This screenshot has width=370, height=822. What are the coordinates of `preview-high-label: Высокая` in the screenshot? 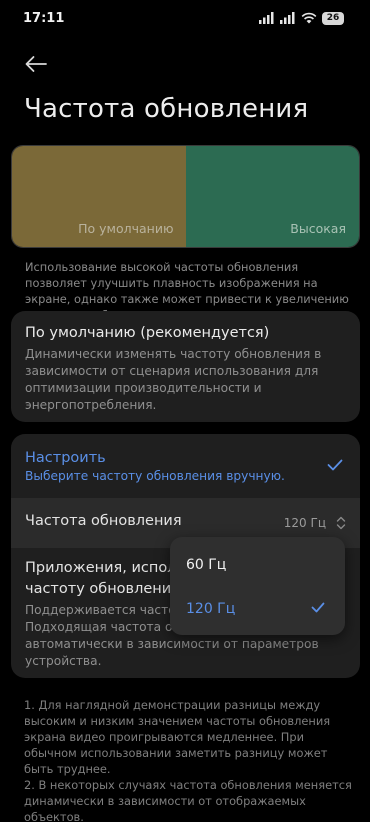 It's located at (318, 228).